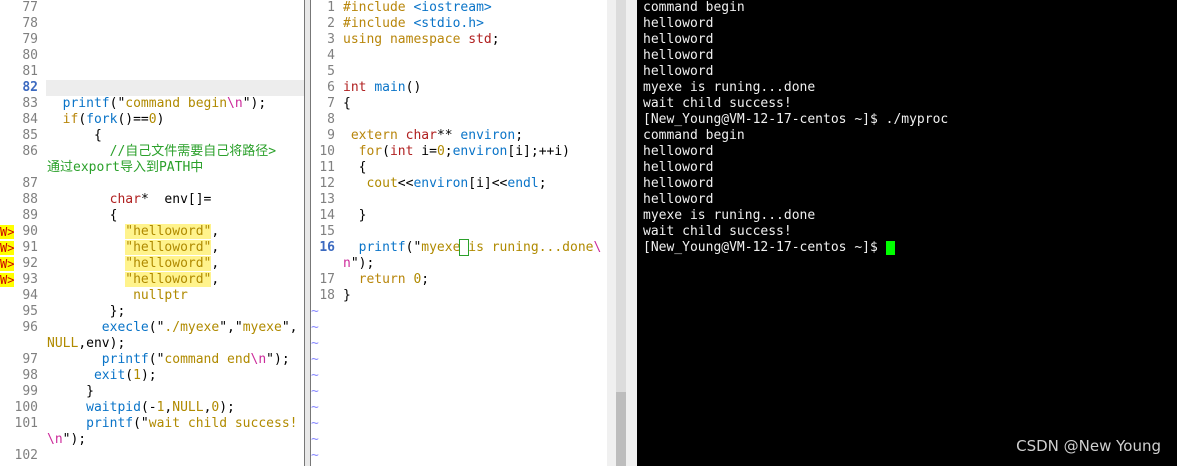 The image size is (1177, 466). What do you see at coordinates (622, 233) in the screenshot?
I see `scrollbar` at bounding box center [622, 233].